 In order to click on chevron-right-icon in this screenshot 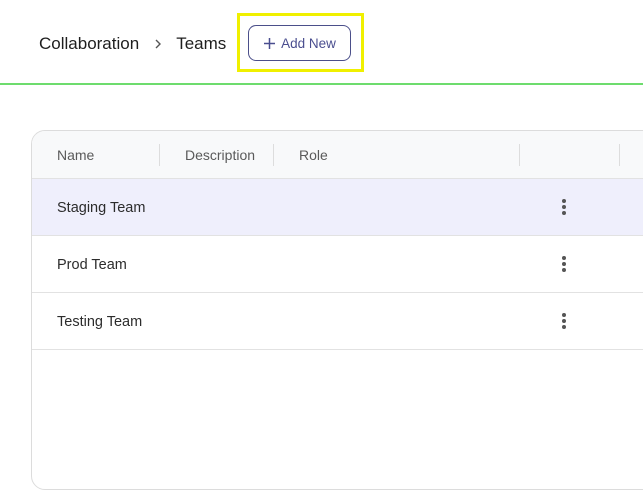, I will do `click(157, 44)`.